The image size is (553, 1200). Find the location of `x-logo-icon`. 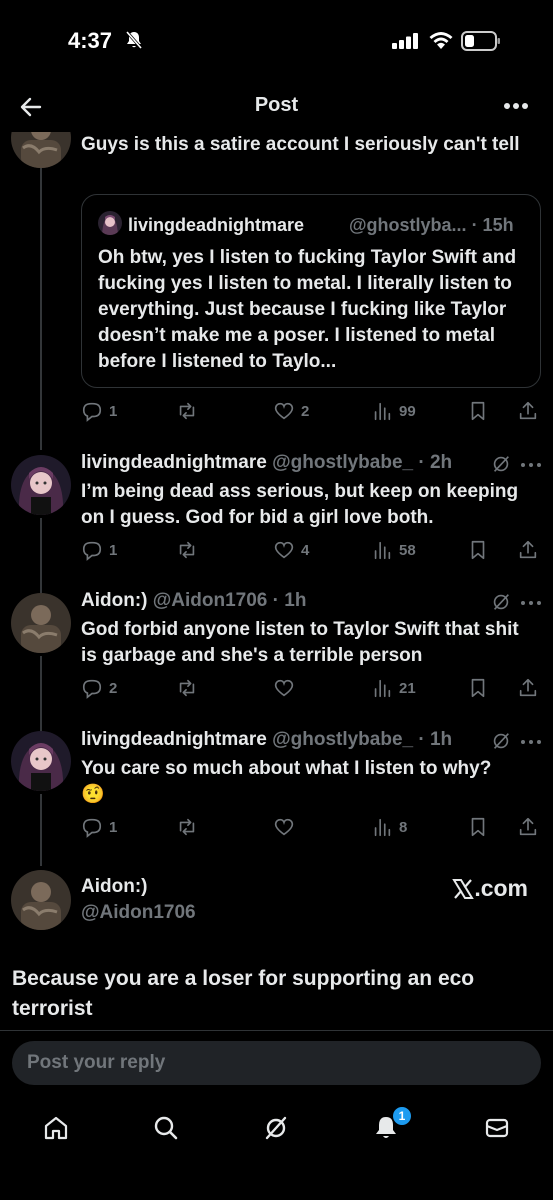

x-logo-icon is located at coordinates (463, 888).